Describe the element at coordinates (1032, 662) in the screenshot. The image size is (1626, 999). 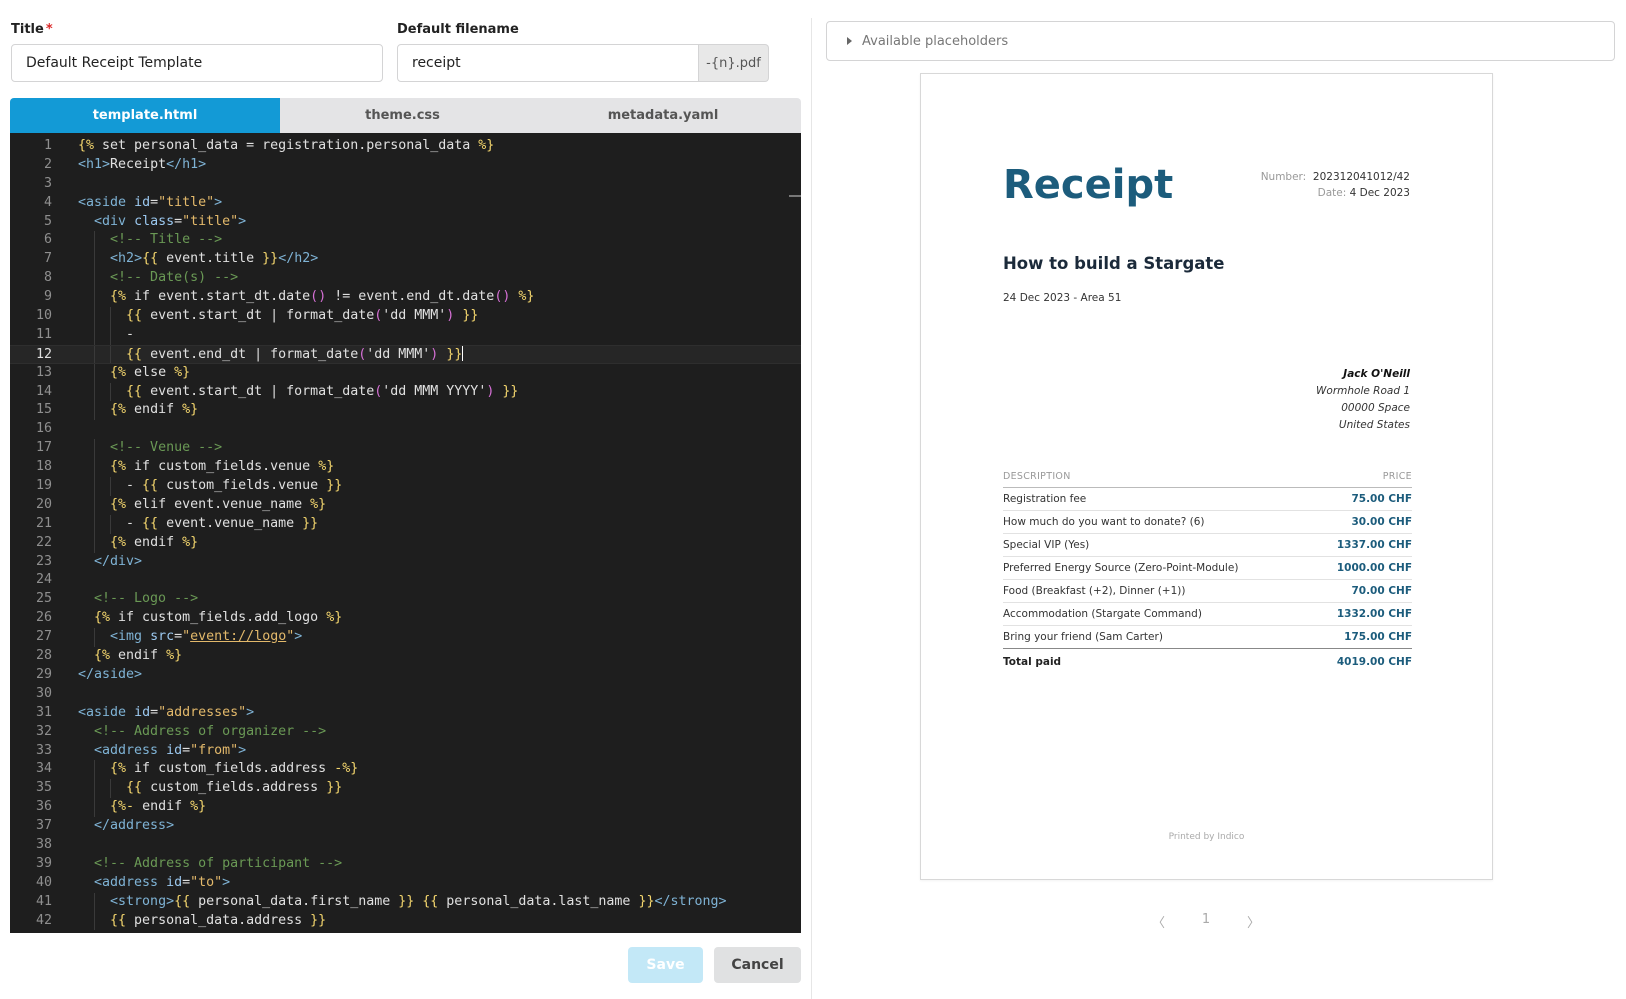
I see `total-label: Total paid` at that location.